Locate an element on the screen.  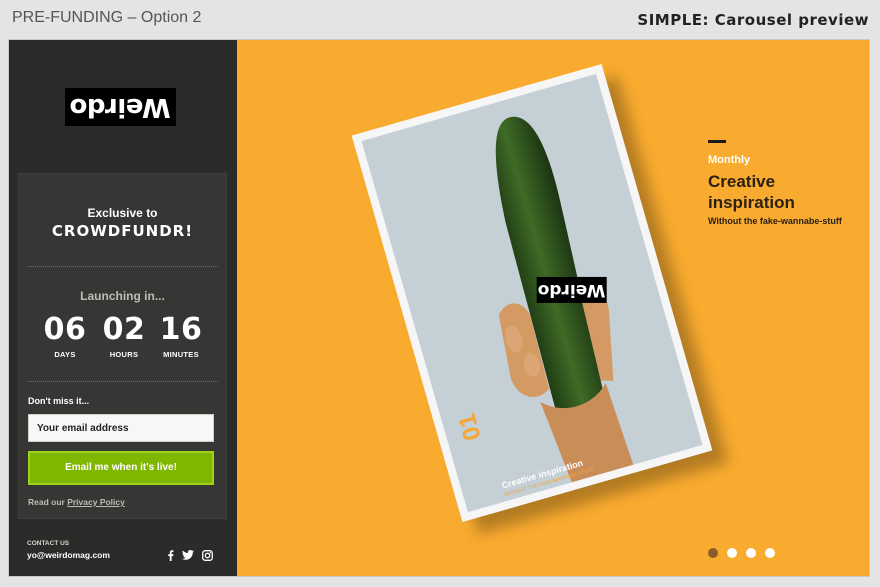
privacy-policy-link: Privacy Policy is located at coordinates (96, 502).